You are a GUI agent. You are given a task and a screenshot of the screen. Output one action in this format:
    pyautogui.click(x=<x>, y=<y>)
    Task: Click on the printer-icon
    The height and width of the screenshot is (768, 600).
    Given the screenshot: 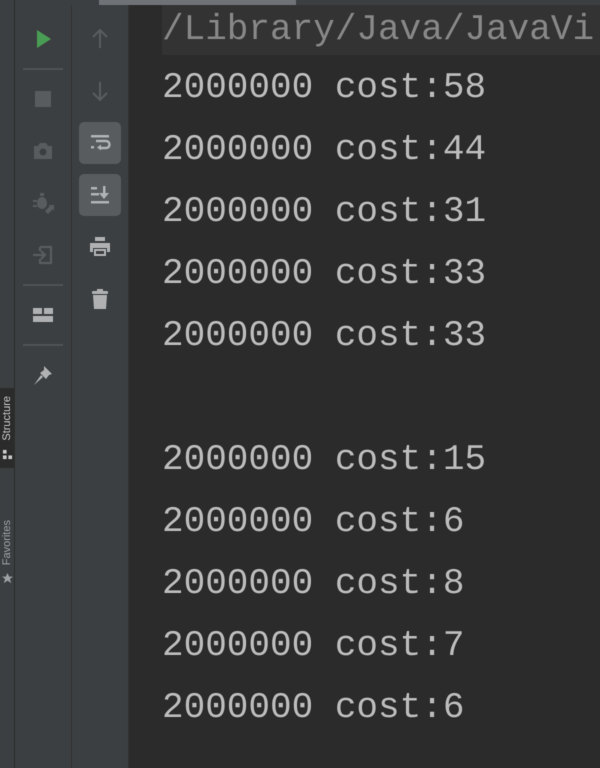 What is the action you would take?
    pyautogui.click(x=100, y=247)
    